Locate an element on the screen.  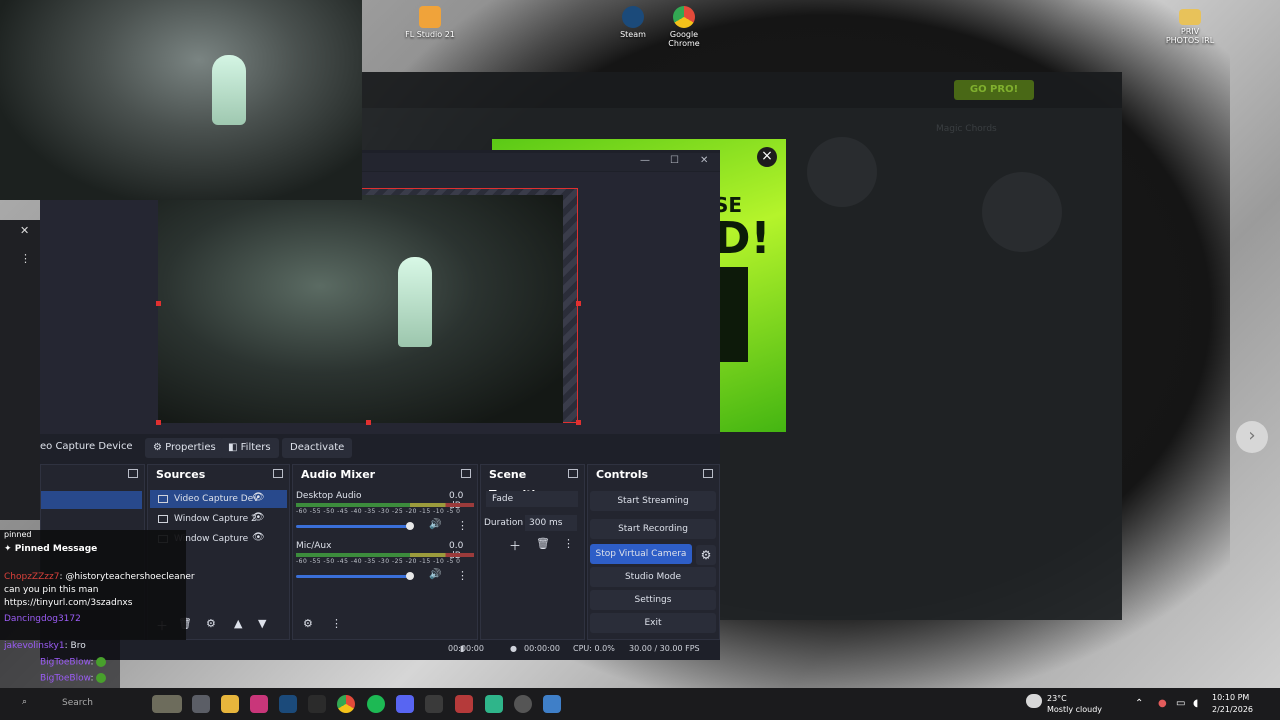
add-transition-icon: ＋ is located at coordinates (515, 545).